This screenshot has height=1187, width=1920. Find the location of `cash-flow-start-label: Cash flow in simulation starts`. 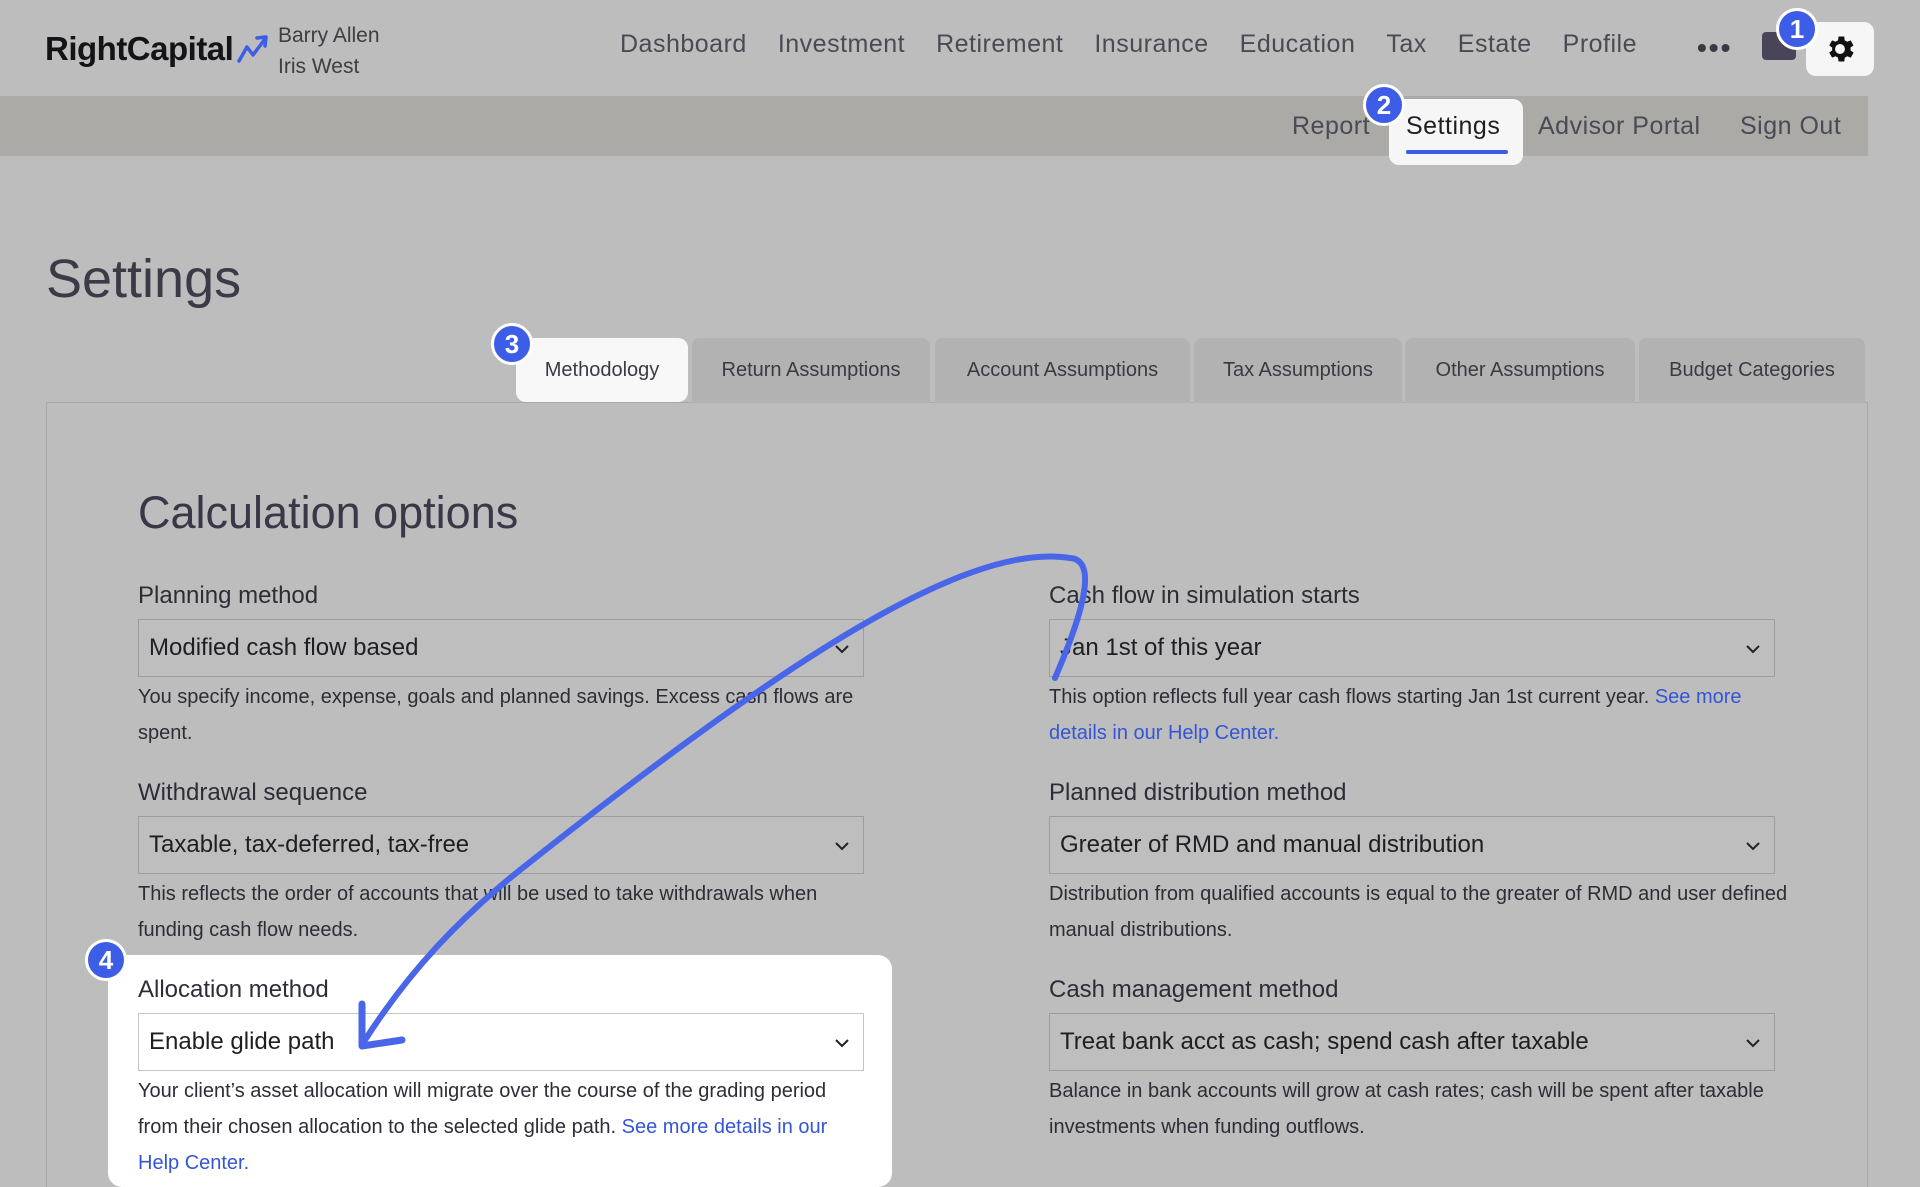

cash-flow-start-label: Cash flow in simulation starts is located at coordinates (1204, 595).